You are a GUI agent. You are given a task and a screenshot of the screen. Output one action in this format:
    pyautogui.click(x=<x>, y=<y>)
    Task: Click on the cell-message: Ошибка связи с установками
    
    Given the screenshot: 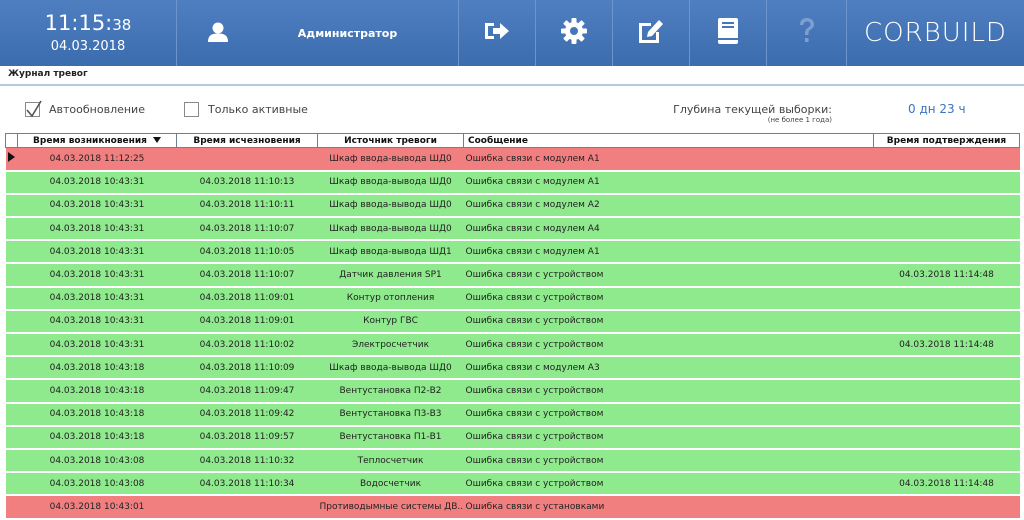 What is the action you would take?
    pyautogui.click(x=668, y=507)
    